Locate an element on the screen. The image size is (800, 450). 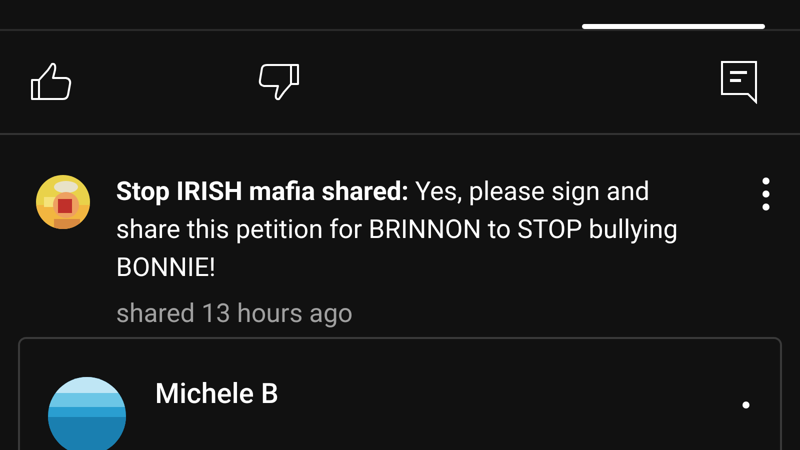
comment-icon is located at coordinates (739, 82).